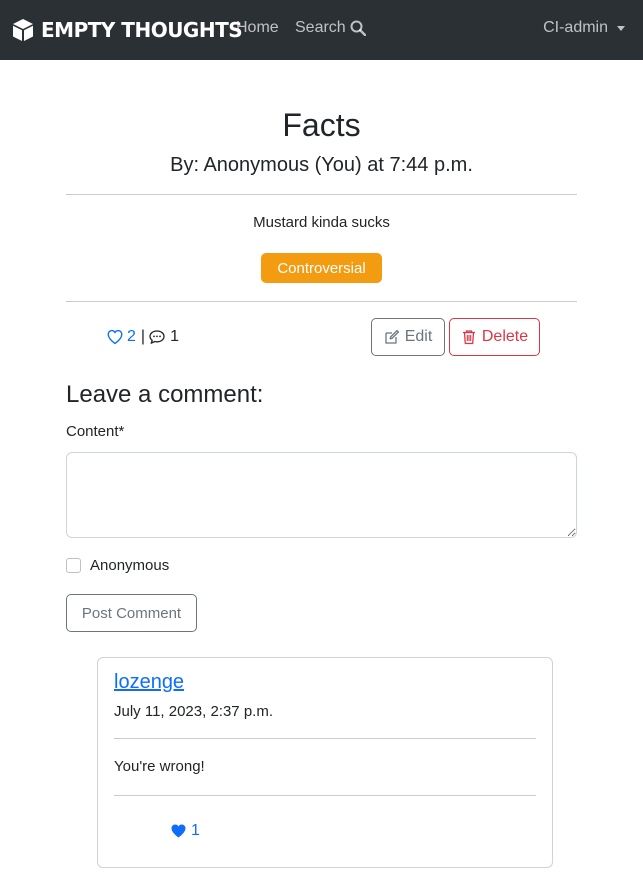  What do you see at coordinates (321, 222) in the screenshot?
I see `post-content: Mustard kinda sucks` at bounding box center [321, 222].